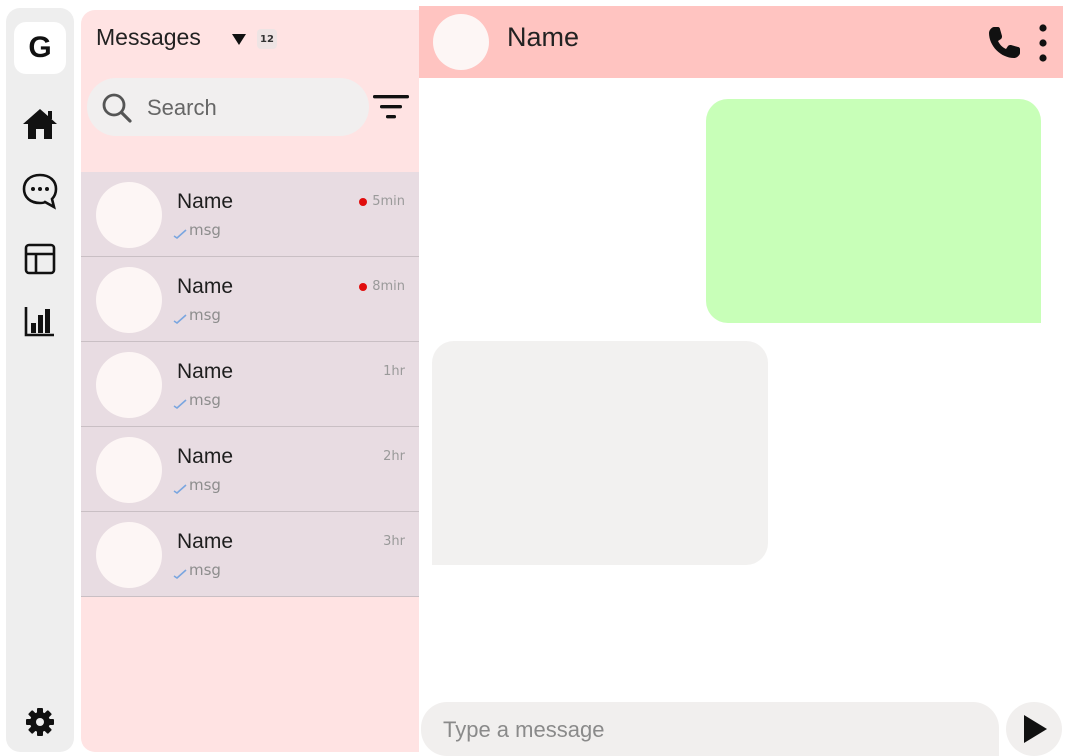  I want to click on send-icon, so click(1035, 729).